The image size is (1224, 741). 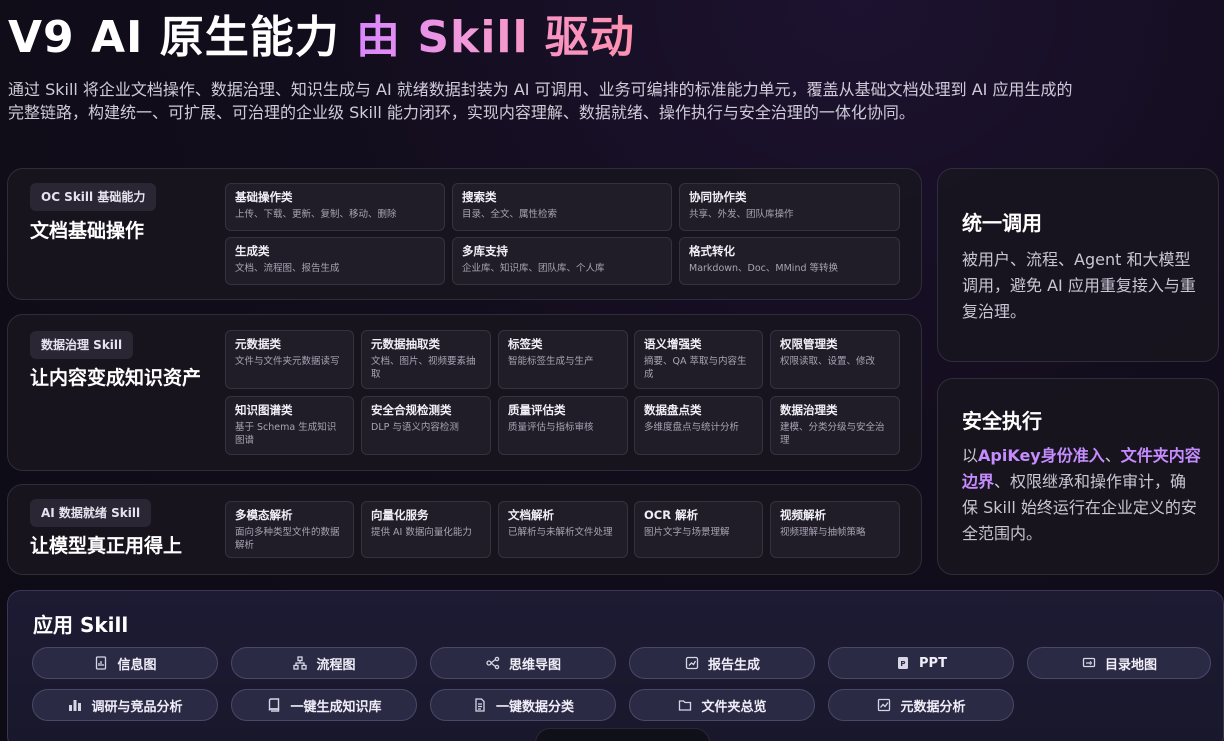 I want to click on side-card-body: 被用户、流程、Agent 和大模型调用，避免 AI 应用重复接入与重复治理。, so click(x=1079, y=285).